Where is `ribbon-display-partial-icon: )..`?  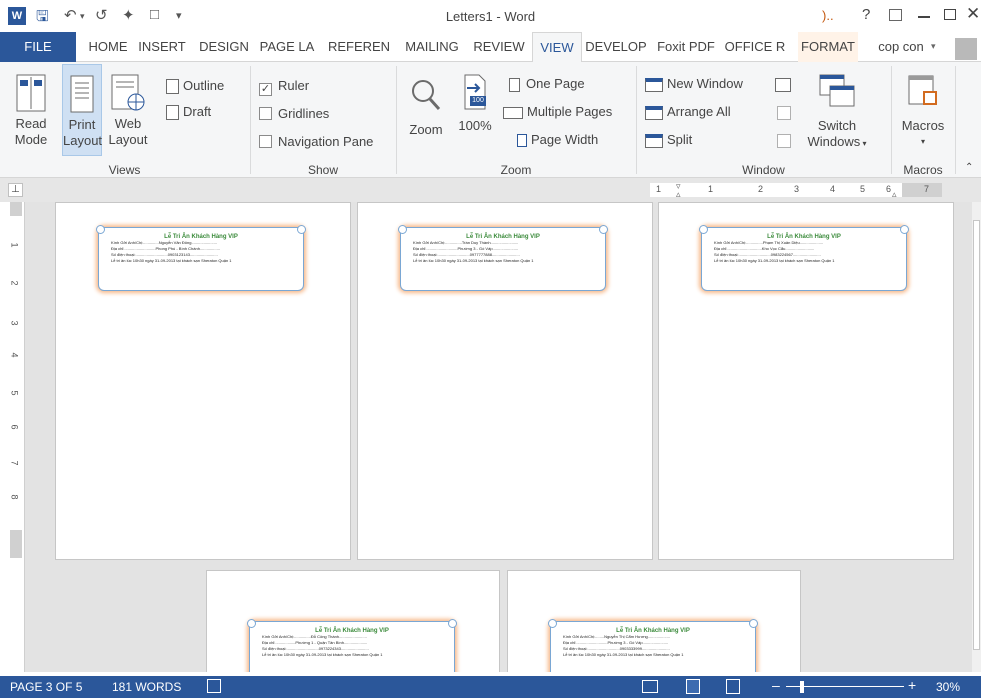 ribbon-display-partial-icon: ).. is located at coordinates (828, 15).